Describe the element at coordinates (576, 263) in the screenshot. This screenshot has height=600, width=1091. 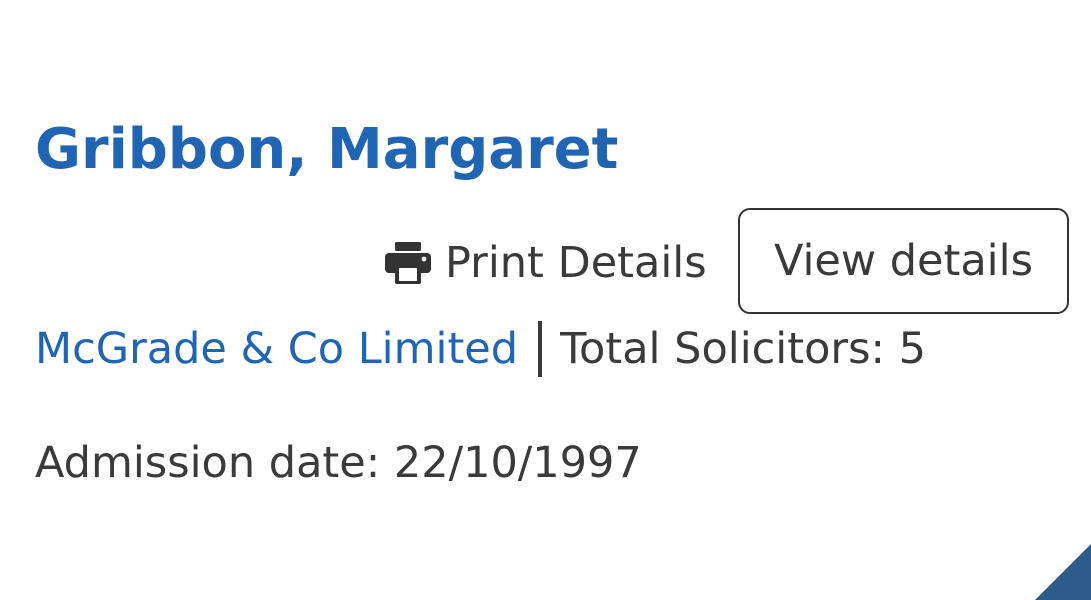
I see `print-details-label: Print Details` at that location.